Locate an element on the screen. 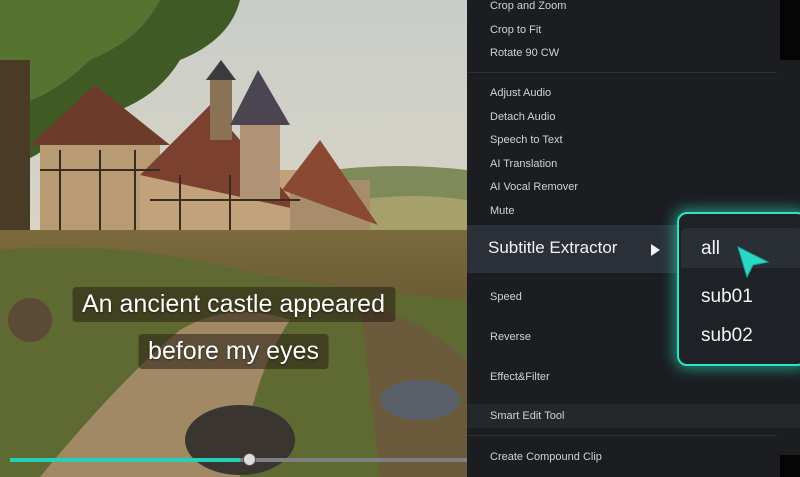 The height and width of the screenshot is (477, 800). submenu-option-all: all is located at coordinates (710, 249).